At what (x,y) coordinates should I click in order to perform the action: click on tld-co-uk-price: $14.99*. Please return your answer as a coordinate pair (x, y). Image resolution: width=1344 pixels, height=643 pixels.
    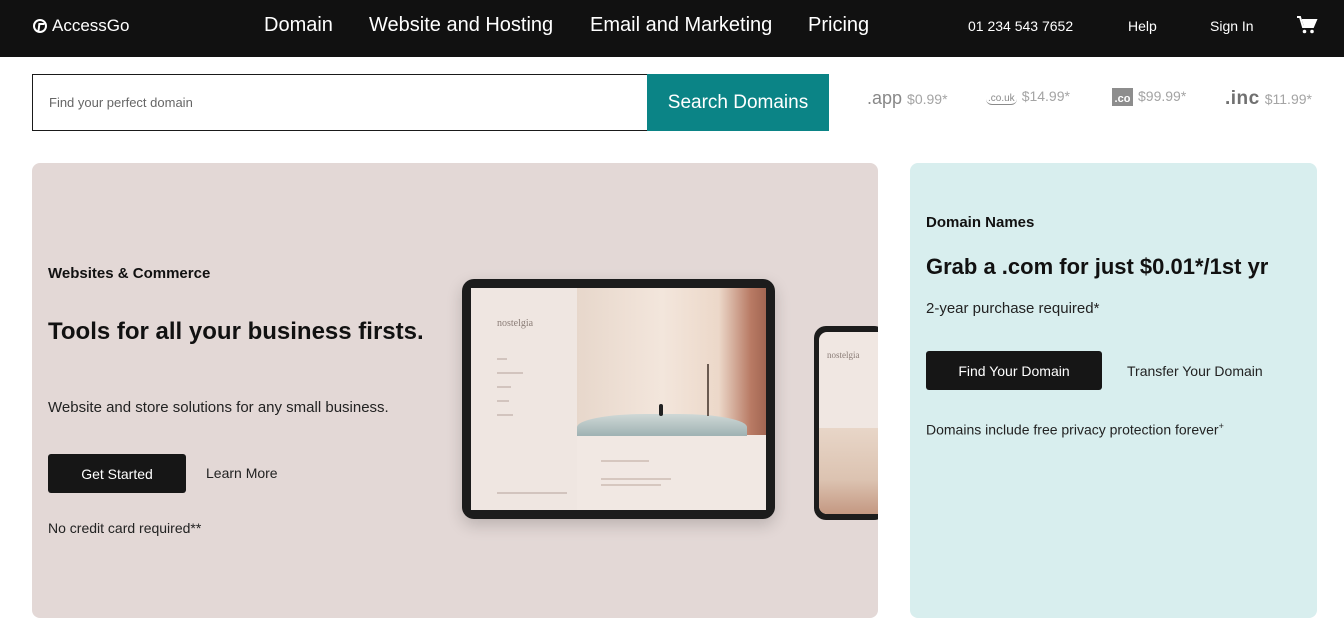
    Looking at the image, I should click on (1045, 96).